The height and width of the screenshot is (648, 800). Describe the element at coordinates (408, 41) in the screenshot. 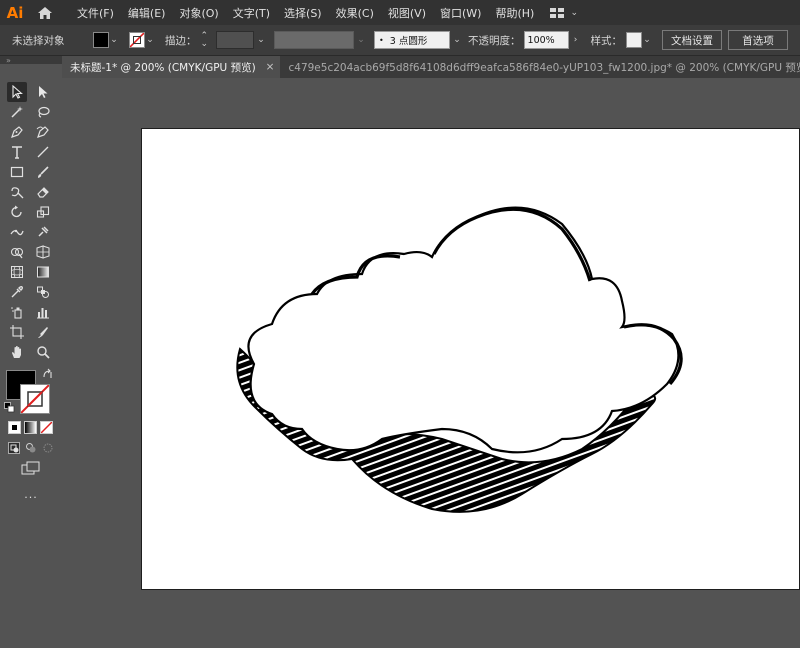

I see `brush-value: 3 点圆形` at that location.